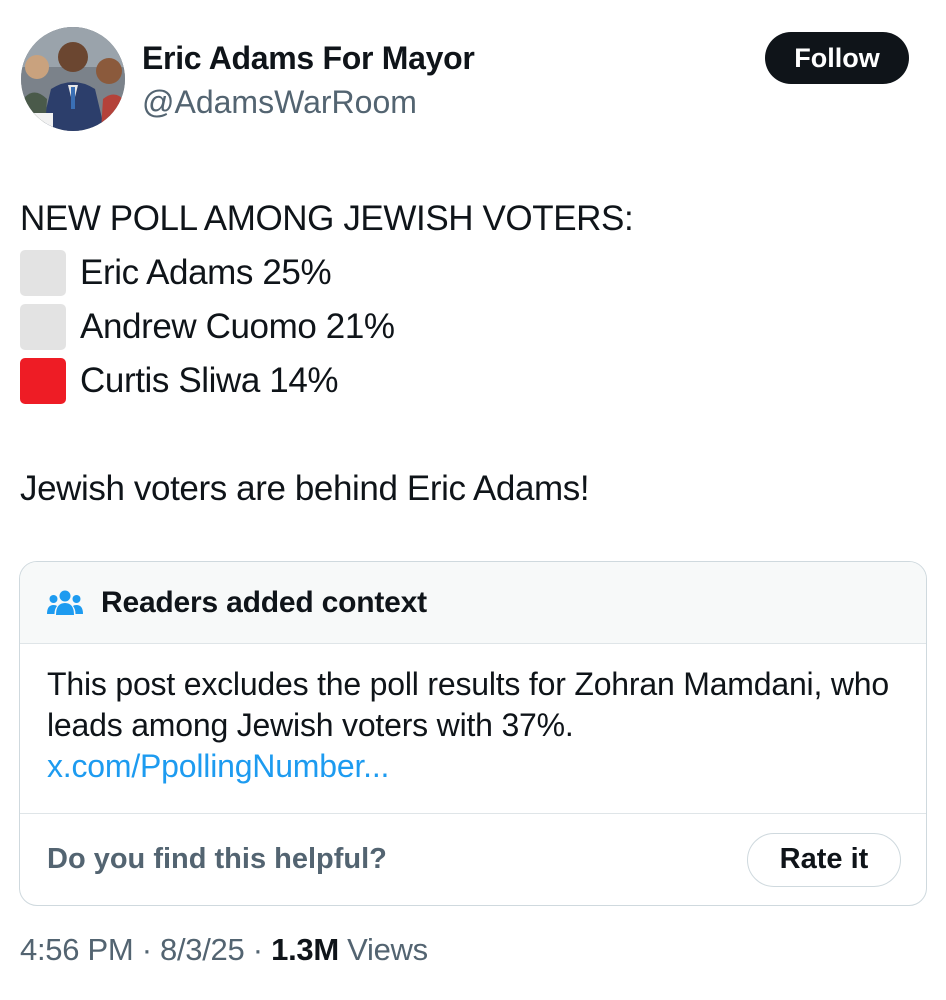 The height and width of the screenshot is (1000, 946). What do you see at coordinates (824, 859) in the screenshot?
I see `rate-it-button: Rate it` at bounding box center [824, 859].